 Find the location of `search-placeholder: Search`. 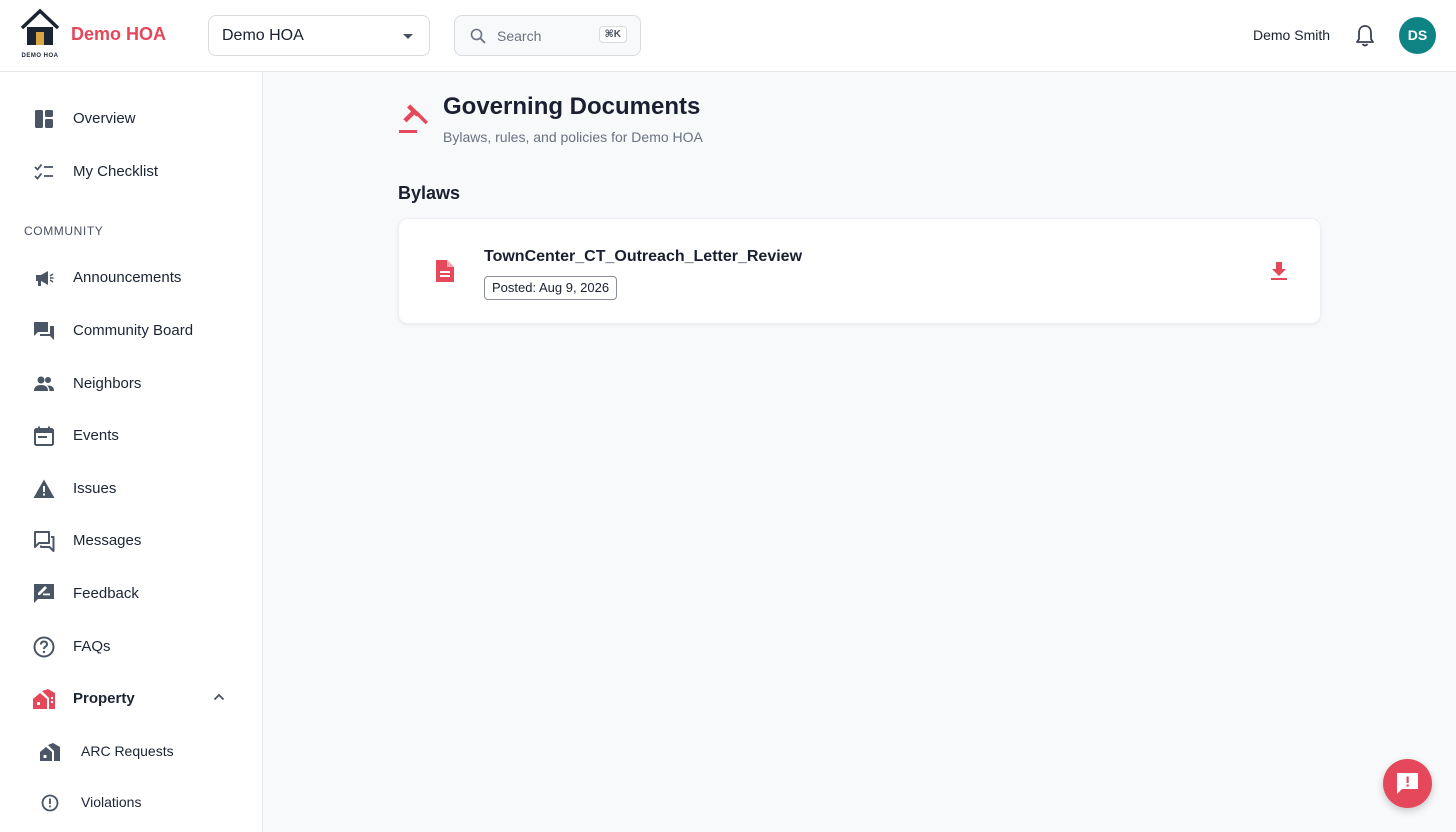

search-placeholder: Search is located at coordinates (519, 36).